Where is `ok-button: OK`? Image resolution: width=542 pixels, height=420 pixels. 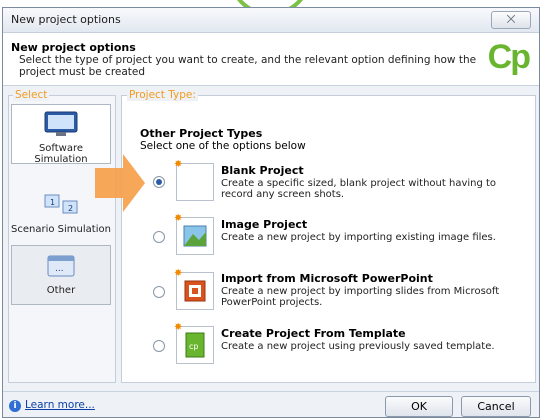 ok-button: OK is located at coordinates (419, 406).